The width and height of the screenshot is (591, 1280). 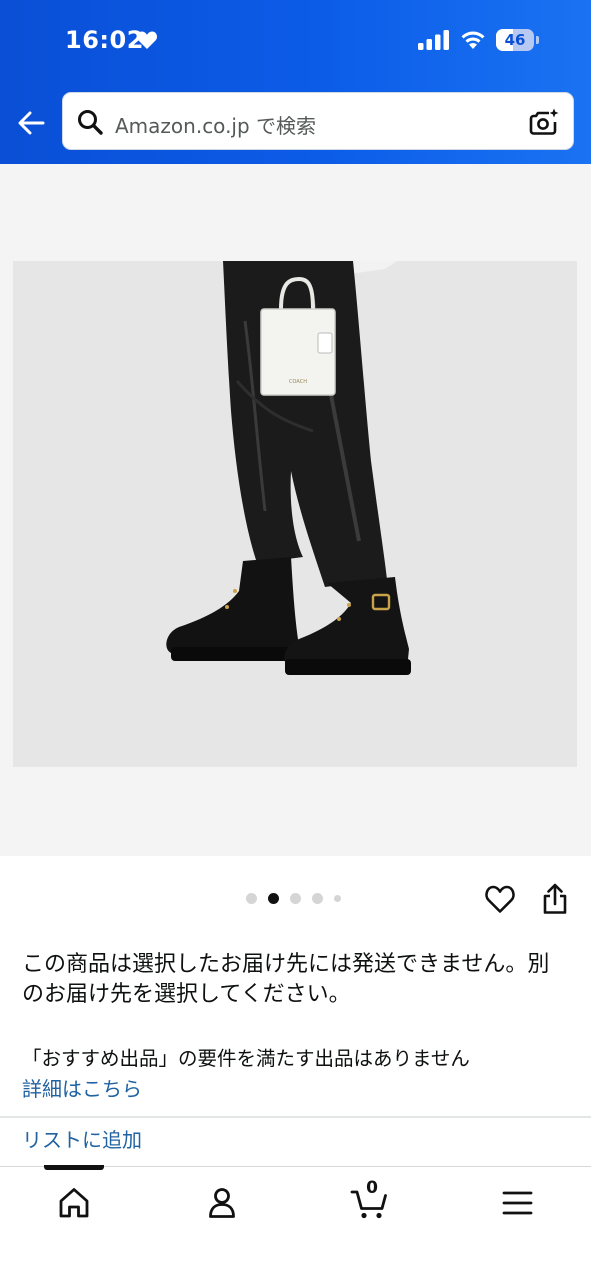 What do you see at coordinates (295, 1222) in the screenshot?
I see `bottom-navigation` at bounding box center [295, 1222].